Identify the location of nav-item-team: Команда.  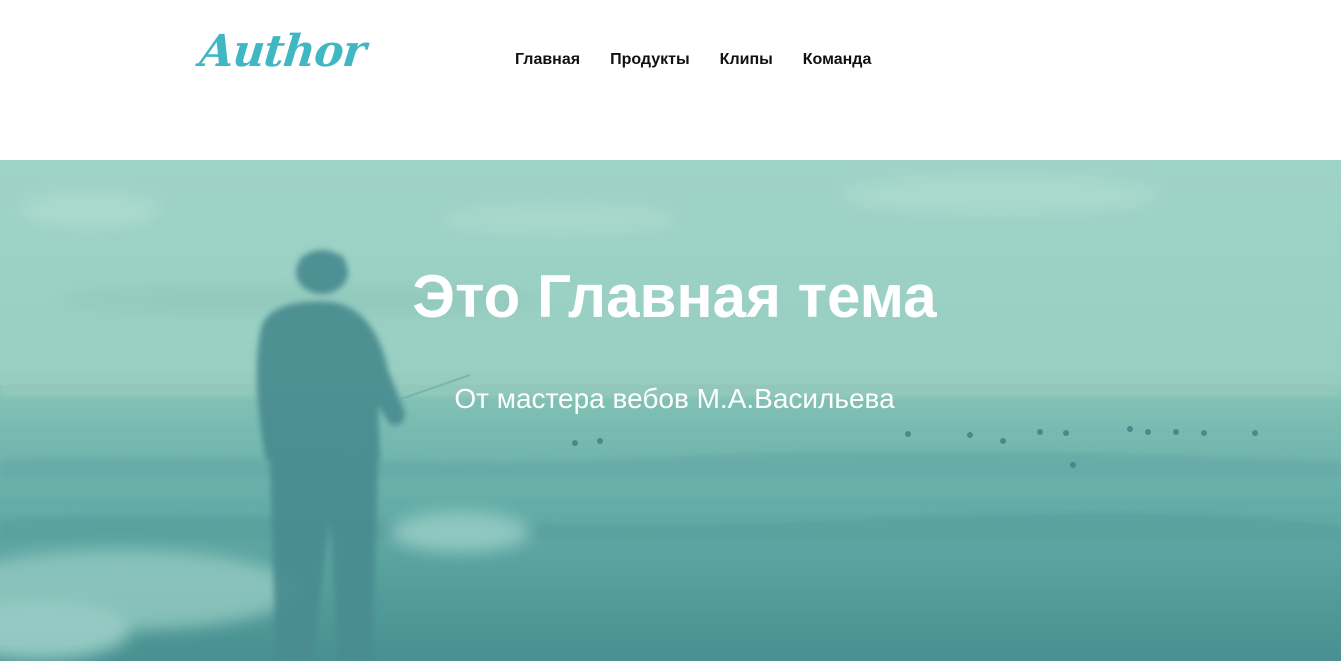
(837, 60).